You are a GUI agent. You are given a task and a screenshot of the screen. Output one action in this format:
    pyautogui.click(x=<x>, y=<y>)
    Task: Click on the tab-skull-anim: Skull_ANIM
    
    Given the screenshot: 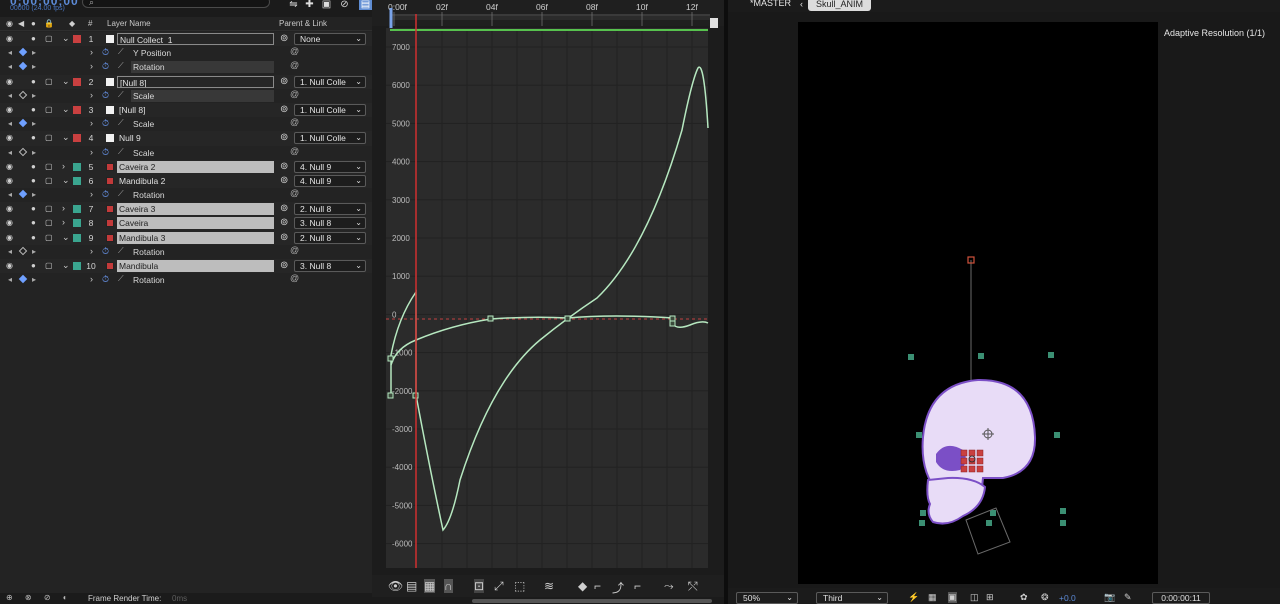 What is the action you would take?
    pyautogui.click(x=840, y=5)
    